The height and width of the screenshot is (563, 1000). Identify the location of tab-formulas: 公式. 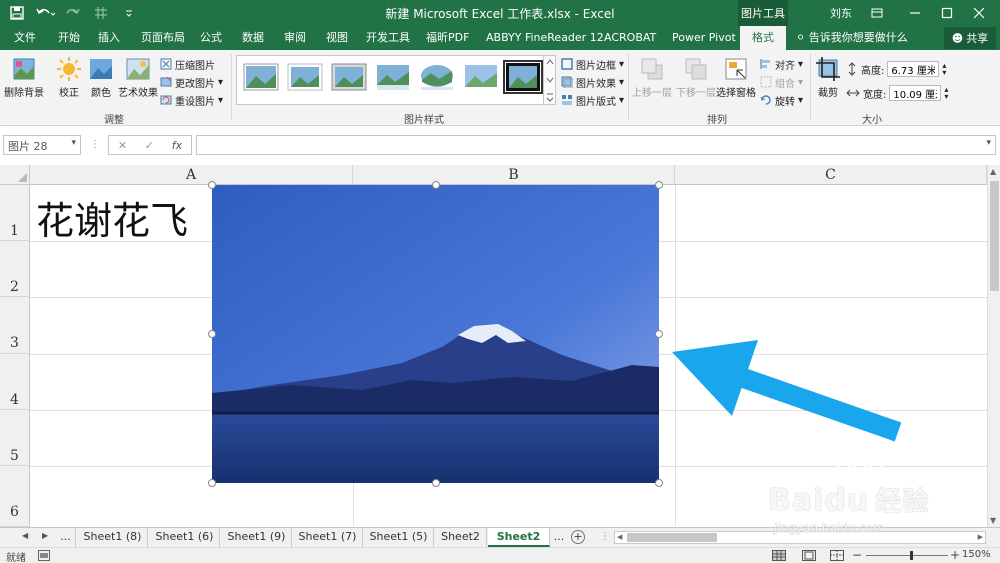
(211, 38).